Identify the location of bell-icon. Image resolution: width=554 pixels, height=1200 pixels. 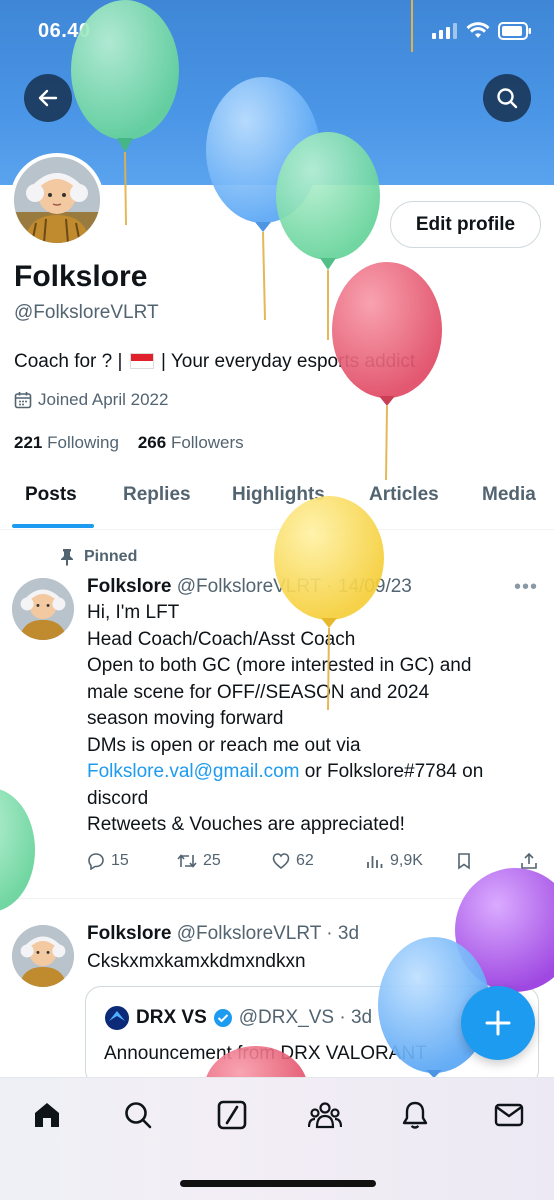
(415, 1115).